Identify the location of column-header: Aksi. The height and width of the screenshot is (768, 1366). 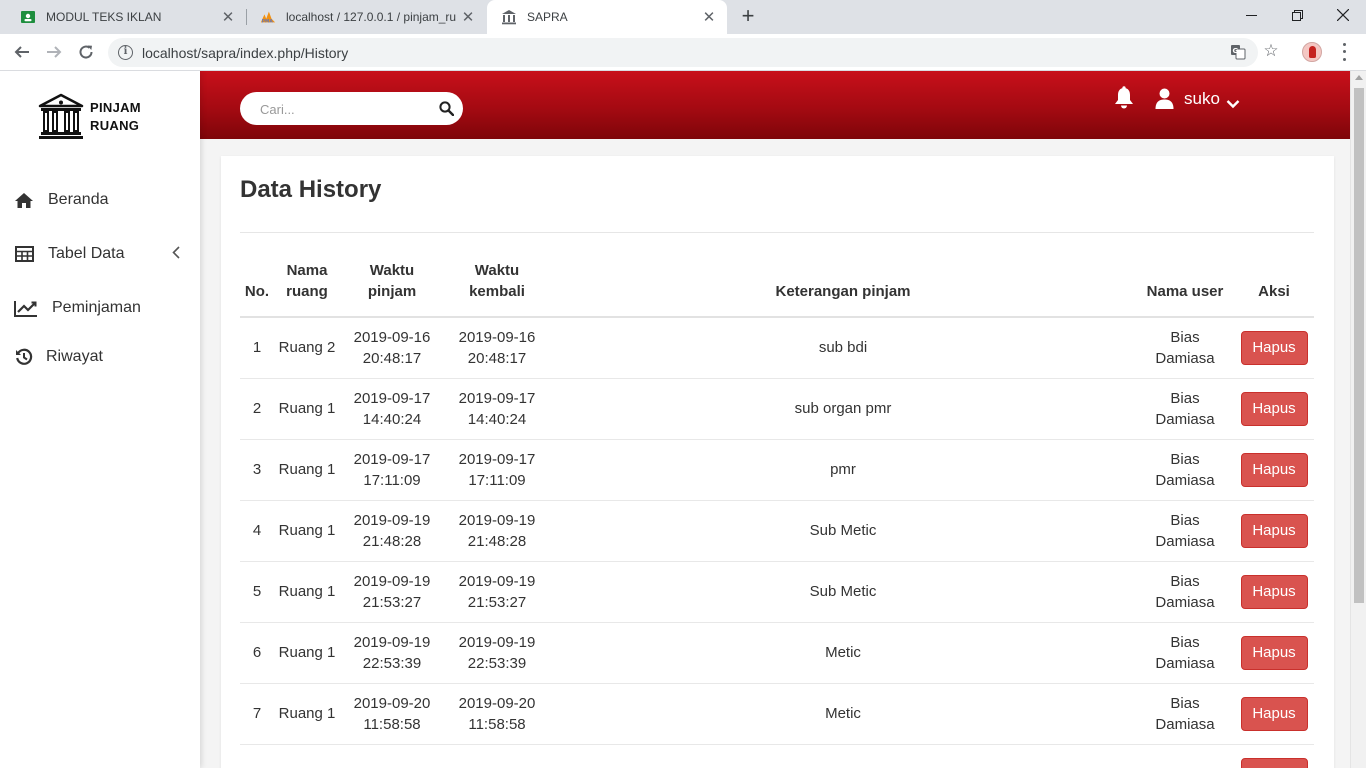
(1274, 283).